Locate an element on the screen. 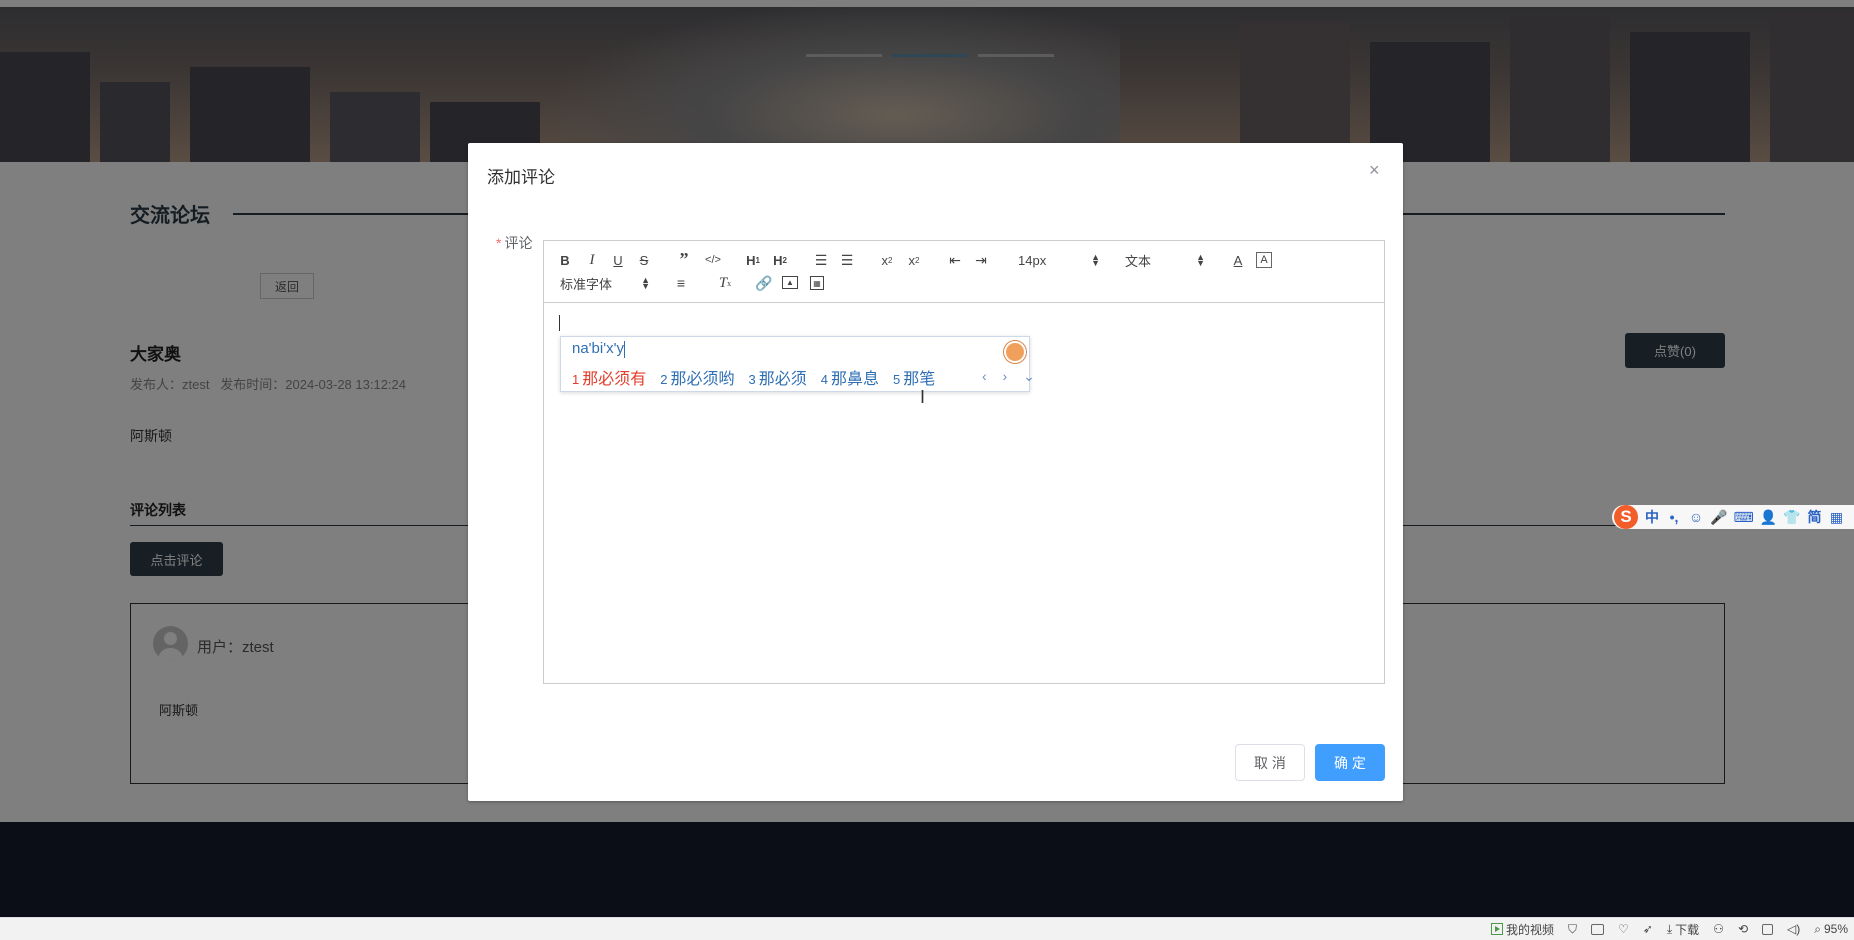  header1-icon: H1 is located at coordinates (753, 260).